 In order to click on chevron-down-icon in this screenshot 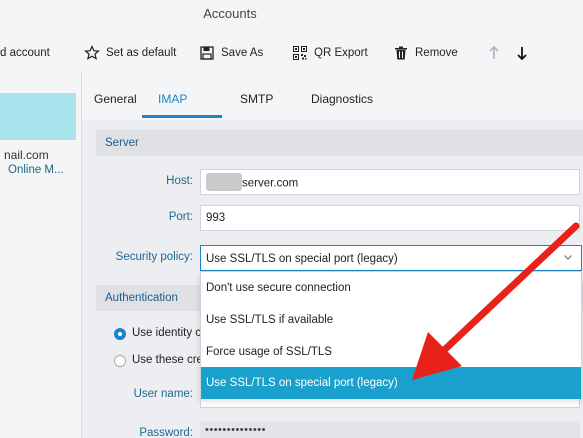, I will do `click(568, 257)`.